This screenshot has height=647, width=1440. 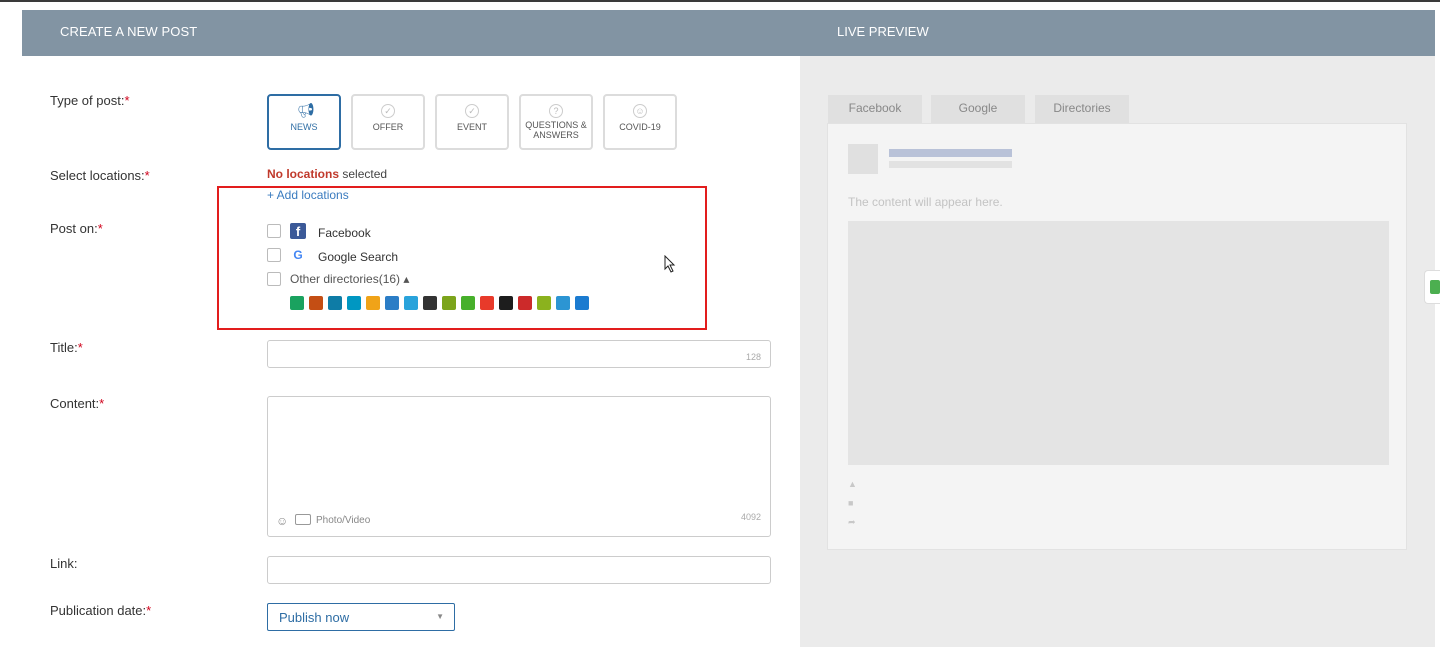 What do you see at coordinates (978, 109) in the screenshot?
I see `tab-google: Google` at bounding box center [978, 109].